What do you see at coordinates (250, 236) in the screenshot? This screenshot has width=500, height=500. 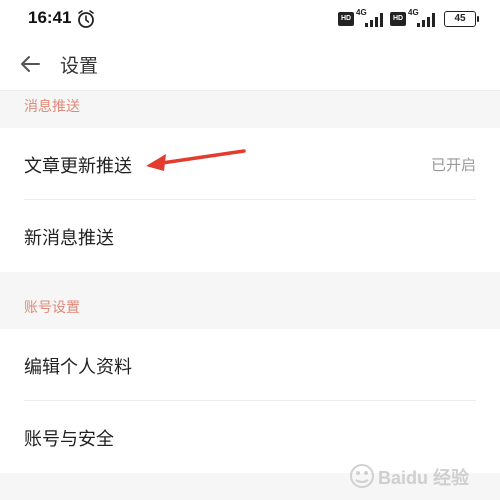 I see `settings-row-new-message: 新消息推送` at bounding box center [250, 236].